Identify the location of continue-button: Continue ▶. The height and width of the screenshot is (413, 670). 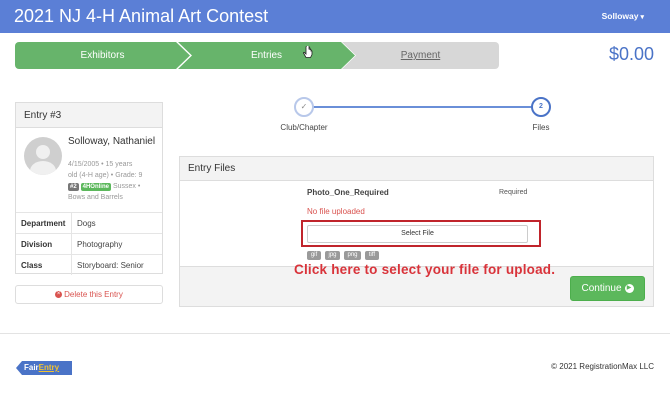
(607, 288).